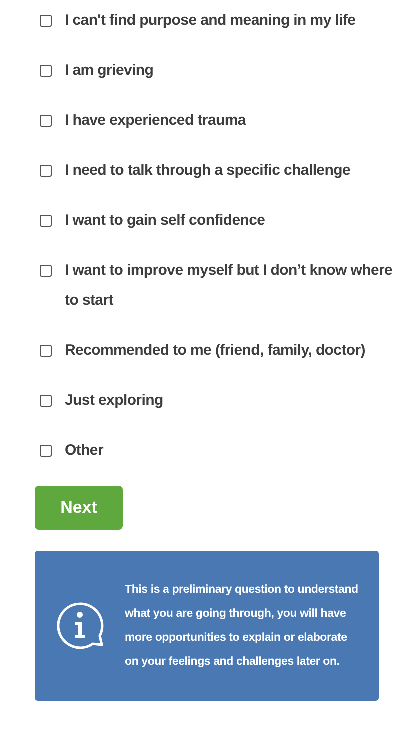 Image resolution: width=414 pixels, height=736 pixels. Describe the element at coordinates (80, 626) in the screenshot. I see `info-icon` at that location.